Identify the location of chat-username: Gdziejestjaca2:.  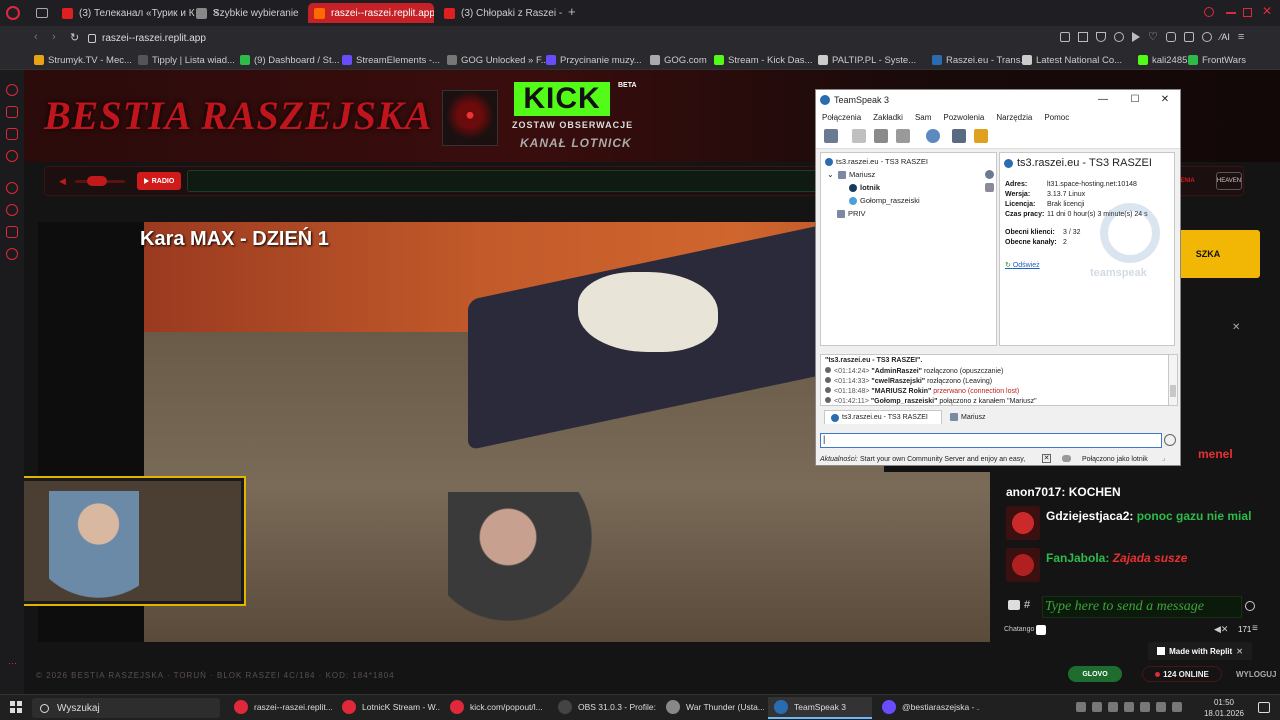
(1089, 516).